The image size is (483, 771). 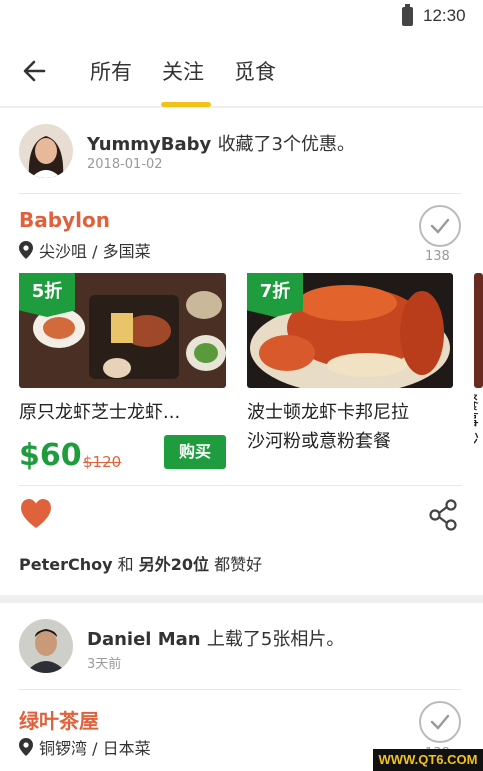 What do you see at coordinates (238, 564) in the screenshot?
I see `likes-suffix: 都赞好` at bounding box center [238, 564].